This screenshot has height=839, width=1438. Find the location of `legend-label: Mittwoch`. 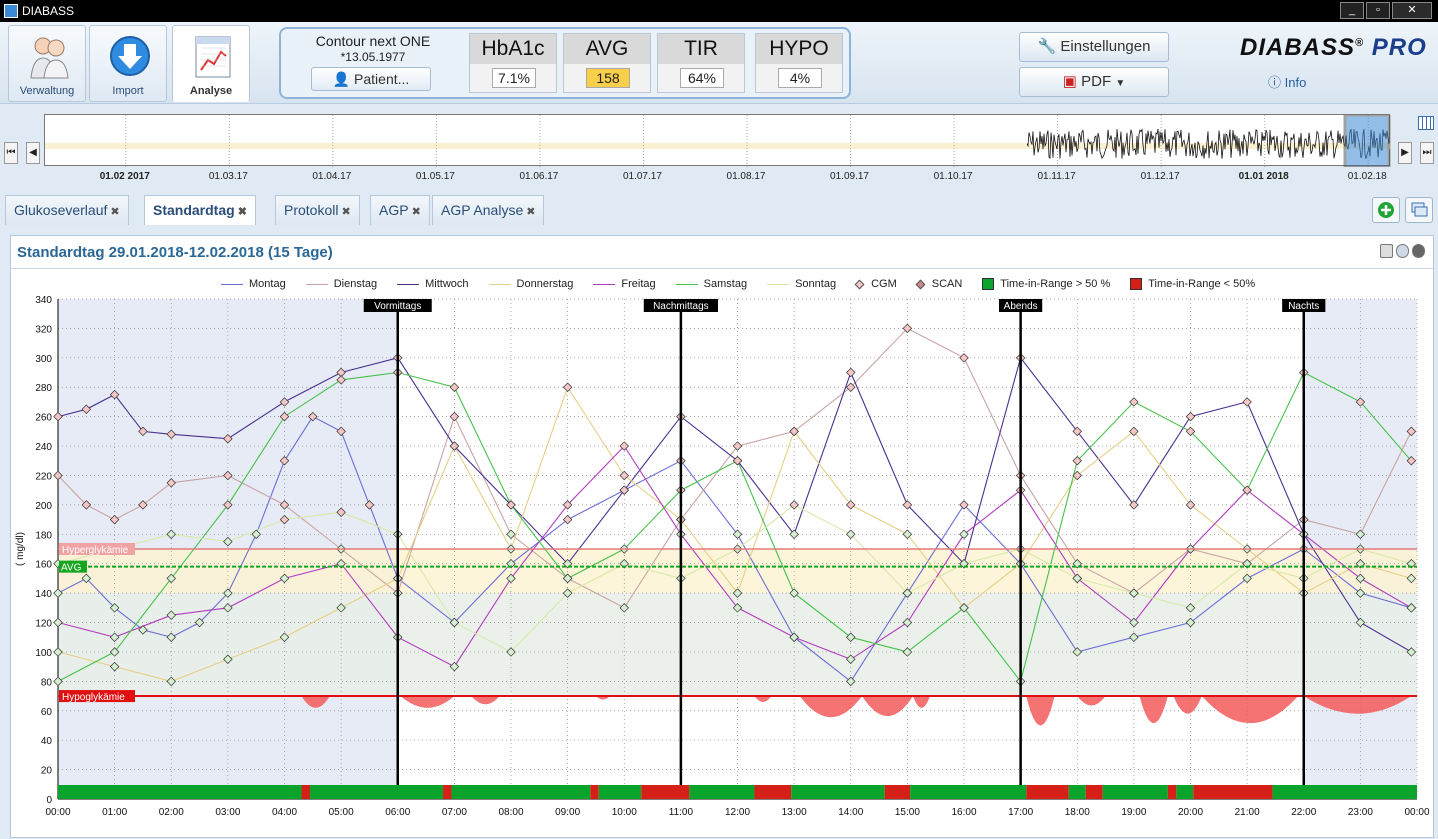

legend-label: Mittwoch is located at coordinates (447, 284).